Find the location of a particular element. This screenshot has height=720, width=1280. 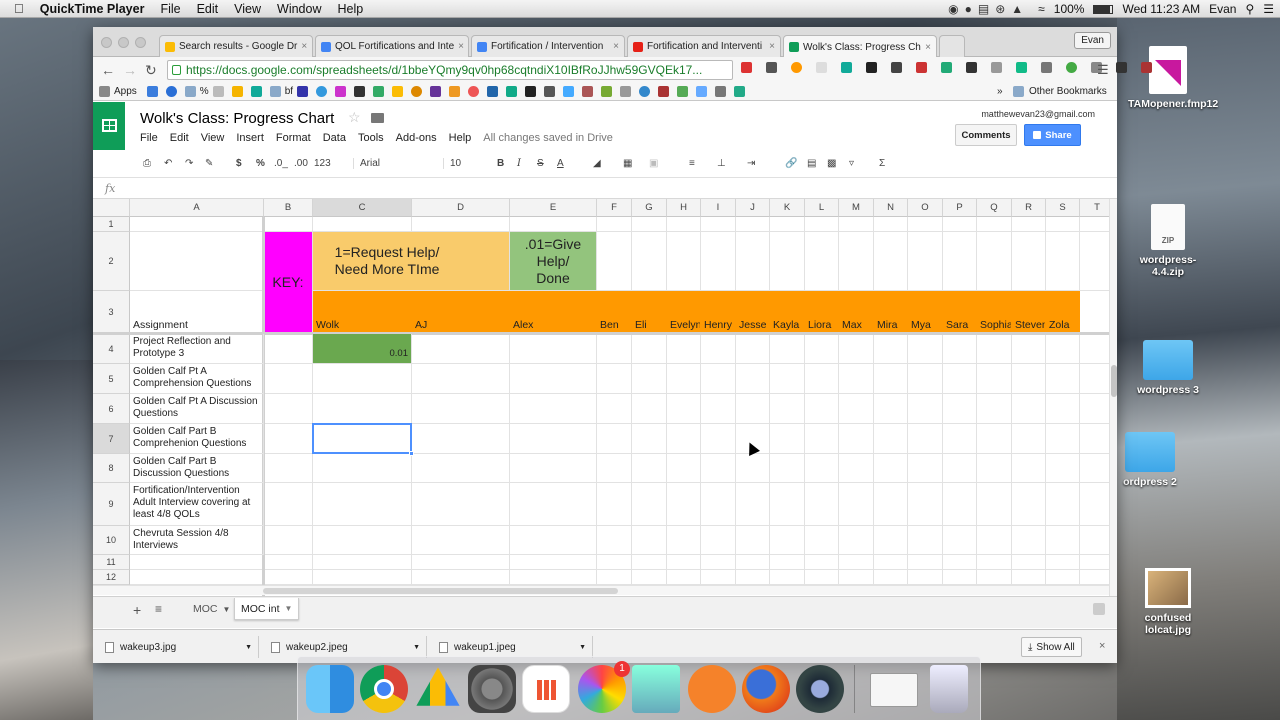

currency-format-button: $ is located at coordinates (239, 163).